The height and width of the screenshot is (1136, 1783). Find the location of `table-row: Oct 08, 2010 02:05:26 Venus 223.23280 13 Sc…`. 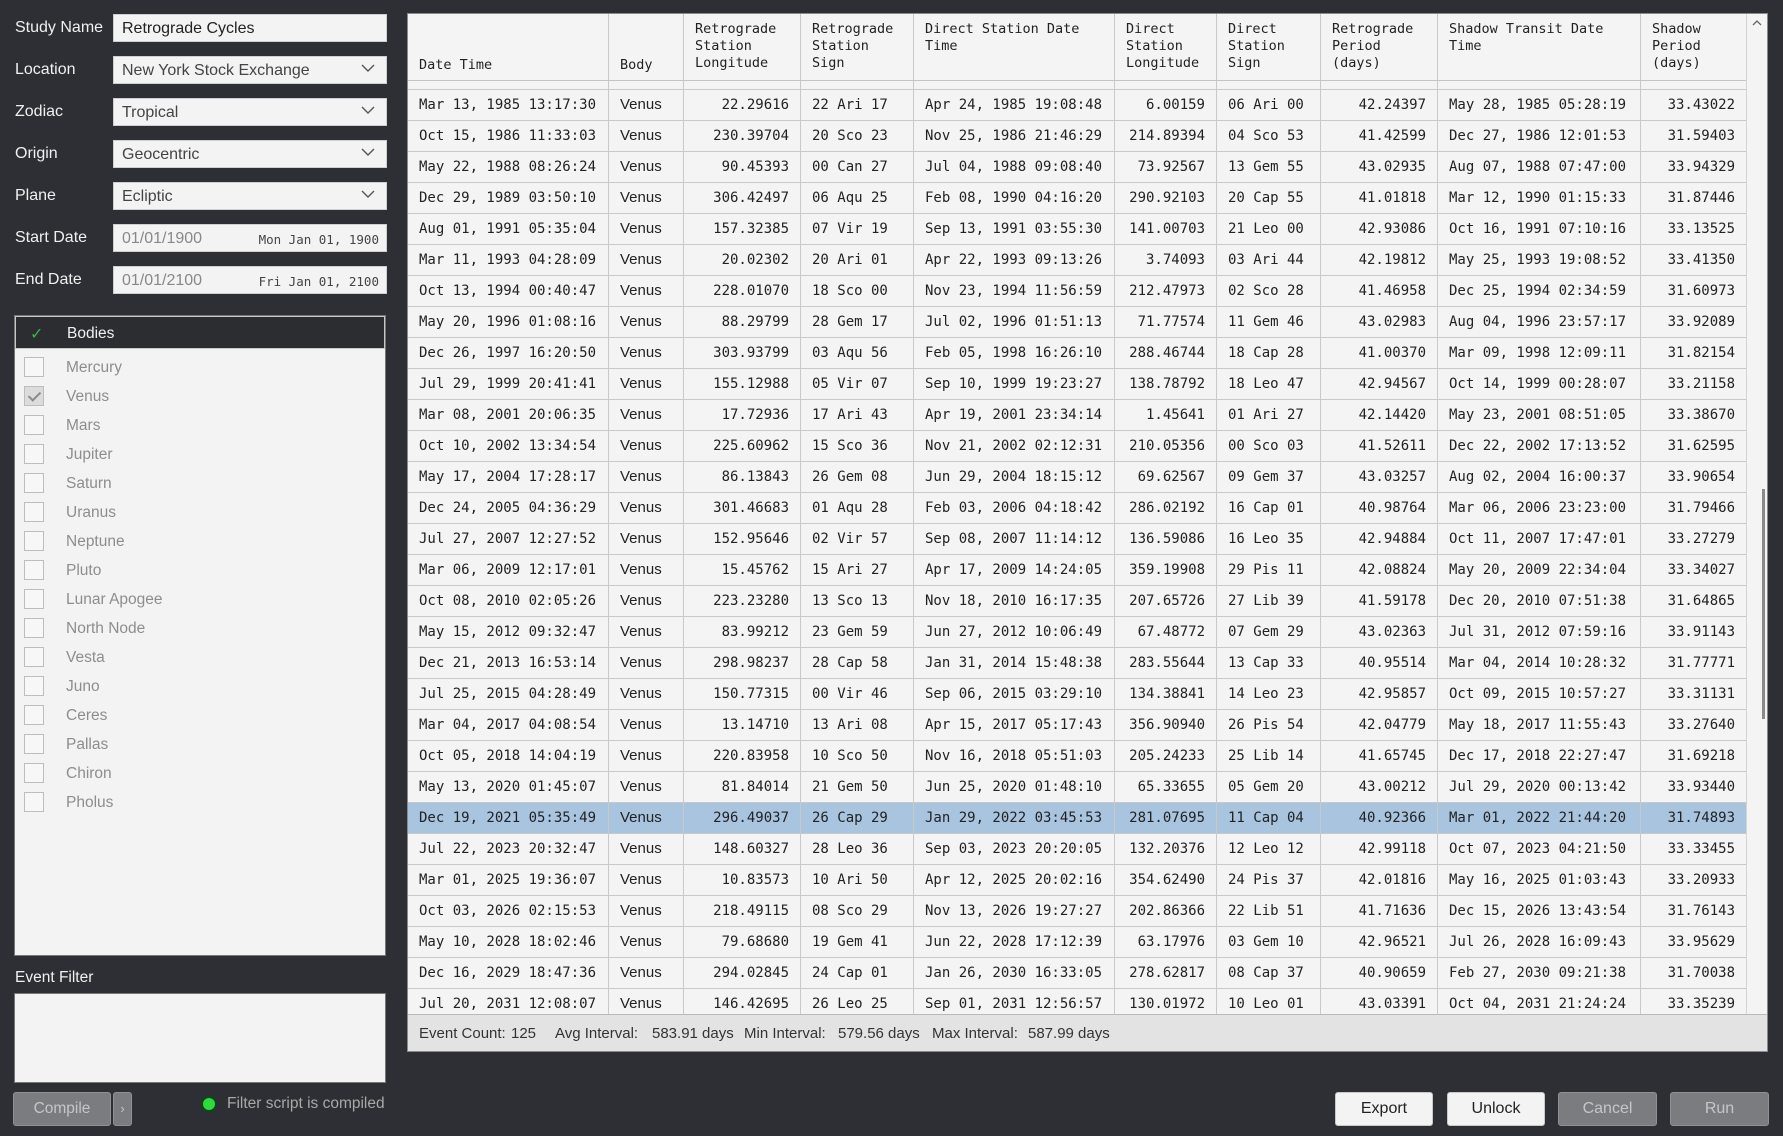

table-row: Oct 08, 2010 02:05:26 Venus 223.23280 13 Sc… is located at coordinates (1077, 601).